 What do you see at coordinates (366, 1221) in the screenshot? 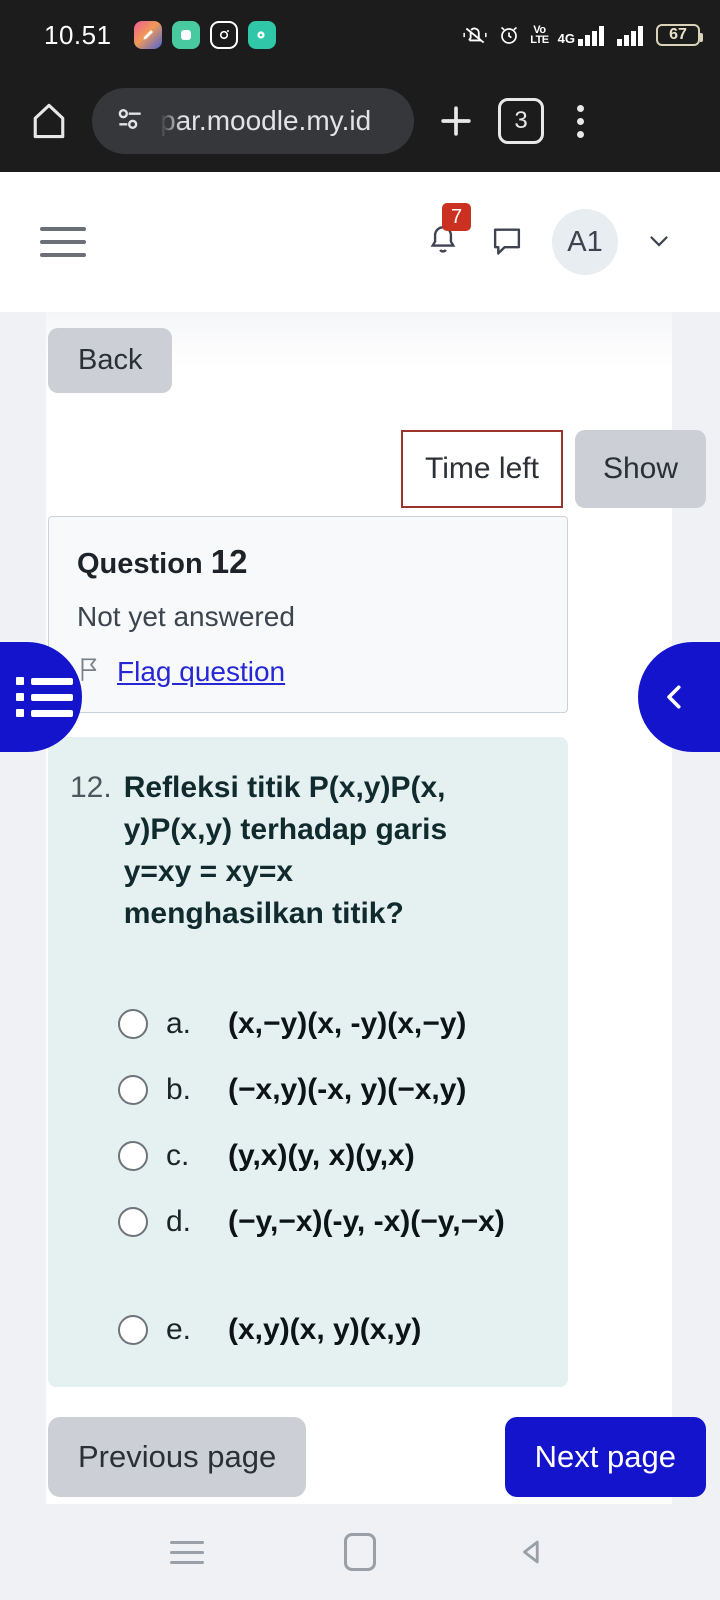
I see `answer-text: (−y,−x)(-y, -x)(−y,−x)` at bounding box center [366, 1221].